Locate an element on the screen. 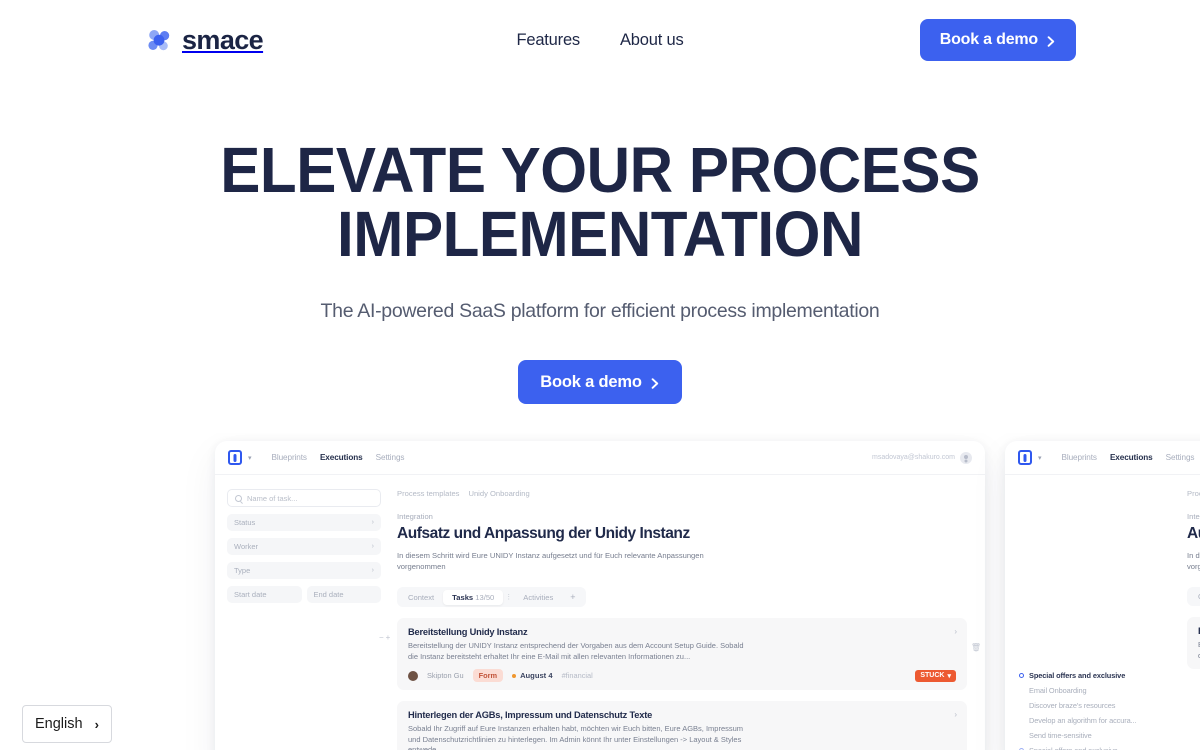 This screenshot has height=750, width=1200. minus-icon: − is located at coordinates (381, 637).